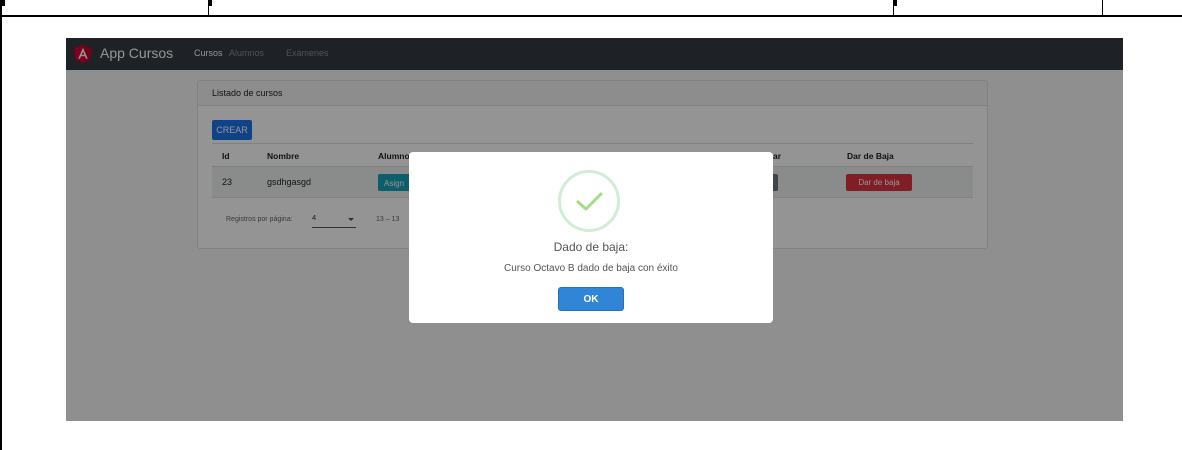 The width and height of the screenshot is (1182, 450). Describe the element at coordinates (591, 16) in the screenshot. I see `frame-top-border` at that location.